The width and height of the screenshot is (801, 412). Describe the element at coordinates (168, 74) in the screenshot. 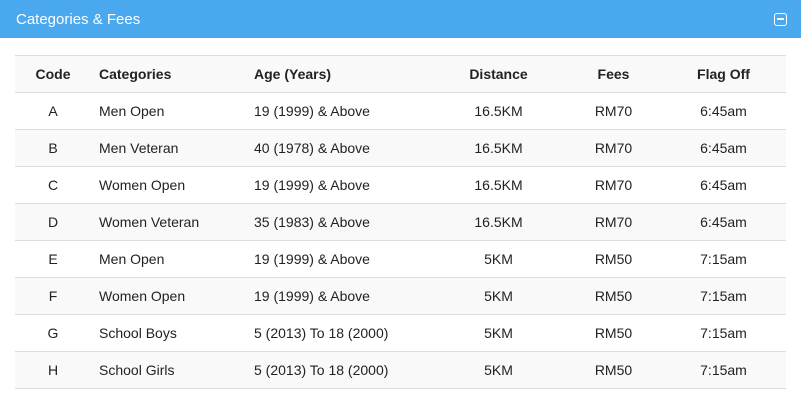

I see `header-categories: Categories` at that location.